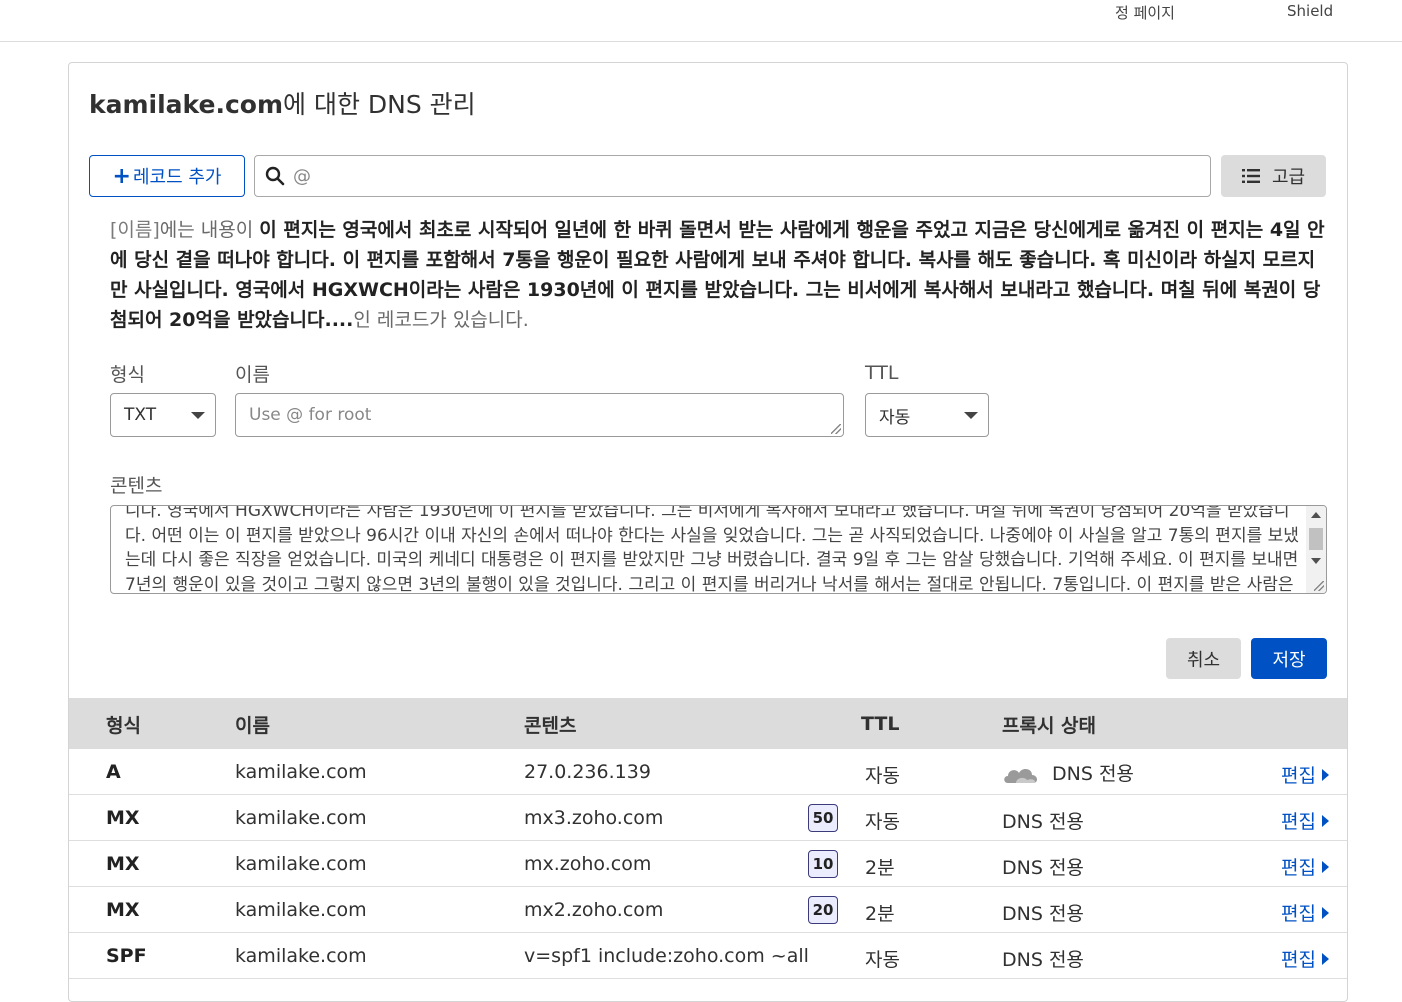  What do you see at coordinates (1288, 177) in the screenshot?
I see `advanced-label: 고급` at bounding box center [1288, 177].